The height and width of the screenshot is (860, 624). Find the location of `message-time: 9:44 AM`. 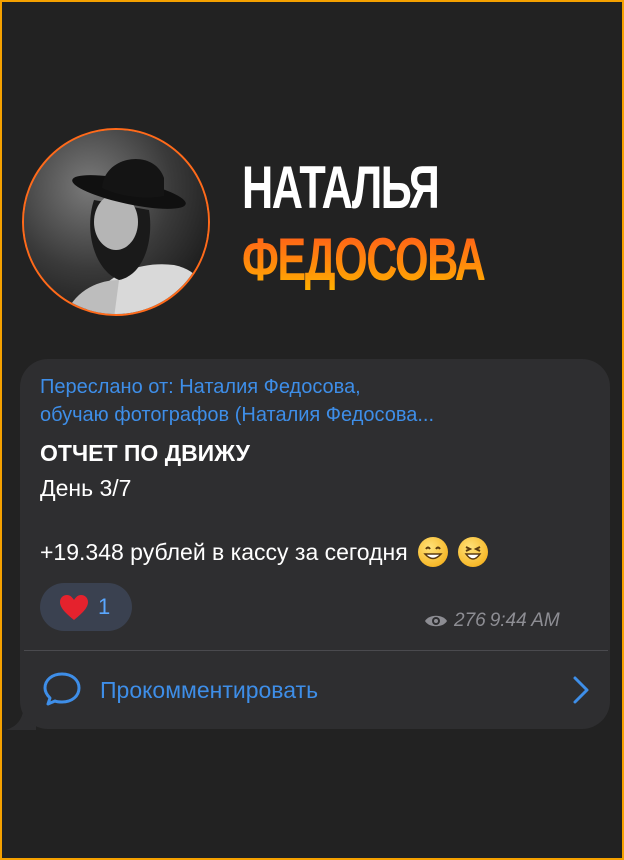

message-time: 9:44 AM is located at coordinates (524, 620).